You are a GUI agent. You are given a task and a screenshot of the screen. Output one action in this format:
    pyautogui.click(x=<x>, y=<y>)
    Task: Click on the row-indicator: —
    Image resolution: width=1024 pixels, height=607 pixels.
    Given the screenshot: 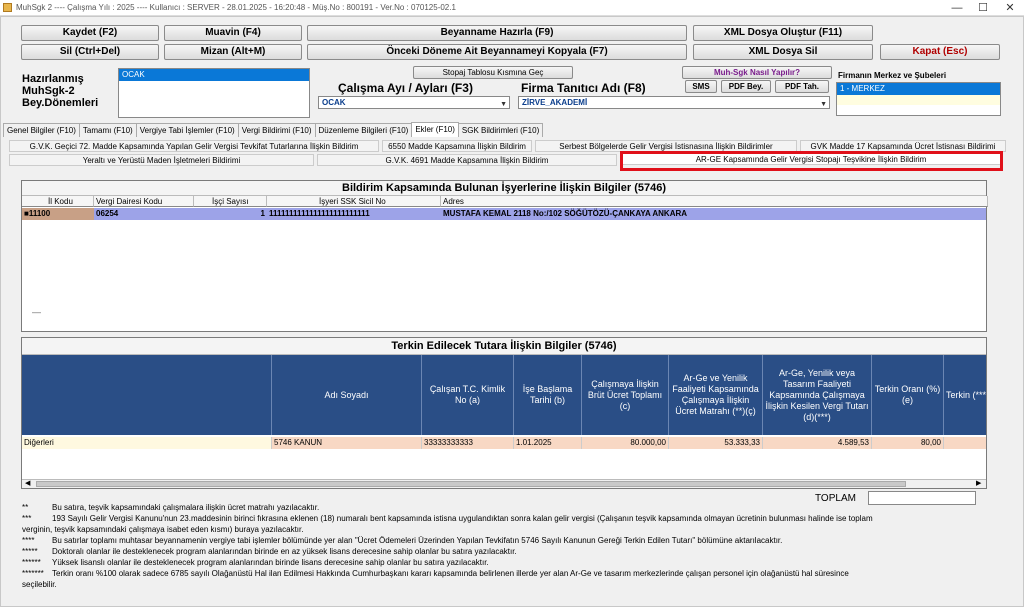 What is the action you would take?
    pyautogui.click(x=36, y=312)
    